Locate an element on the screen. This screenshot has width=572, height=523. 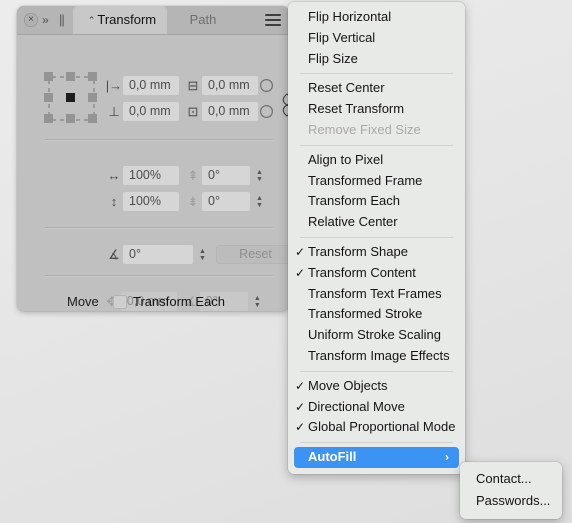
sort-chevrons-icon: ⌃ is located at coordinates (91, 20).